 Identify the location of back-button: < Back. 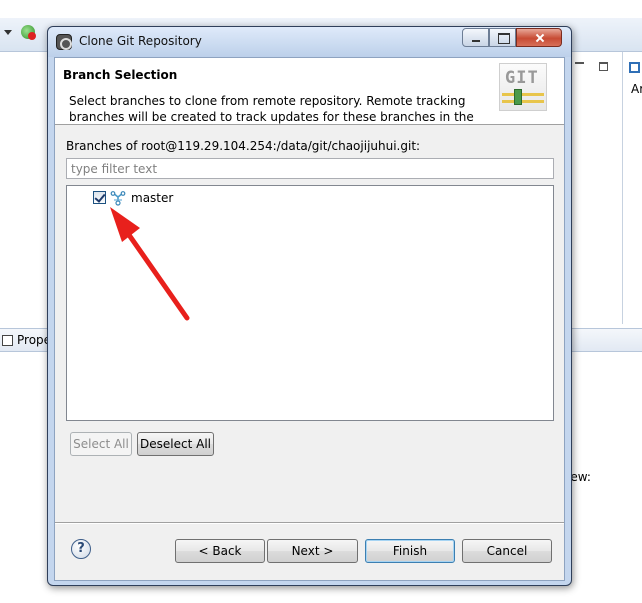
(220, 551).